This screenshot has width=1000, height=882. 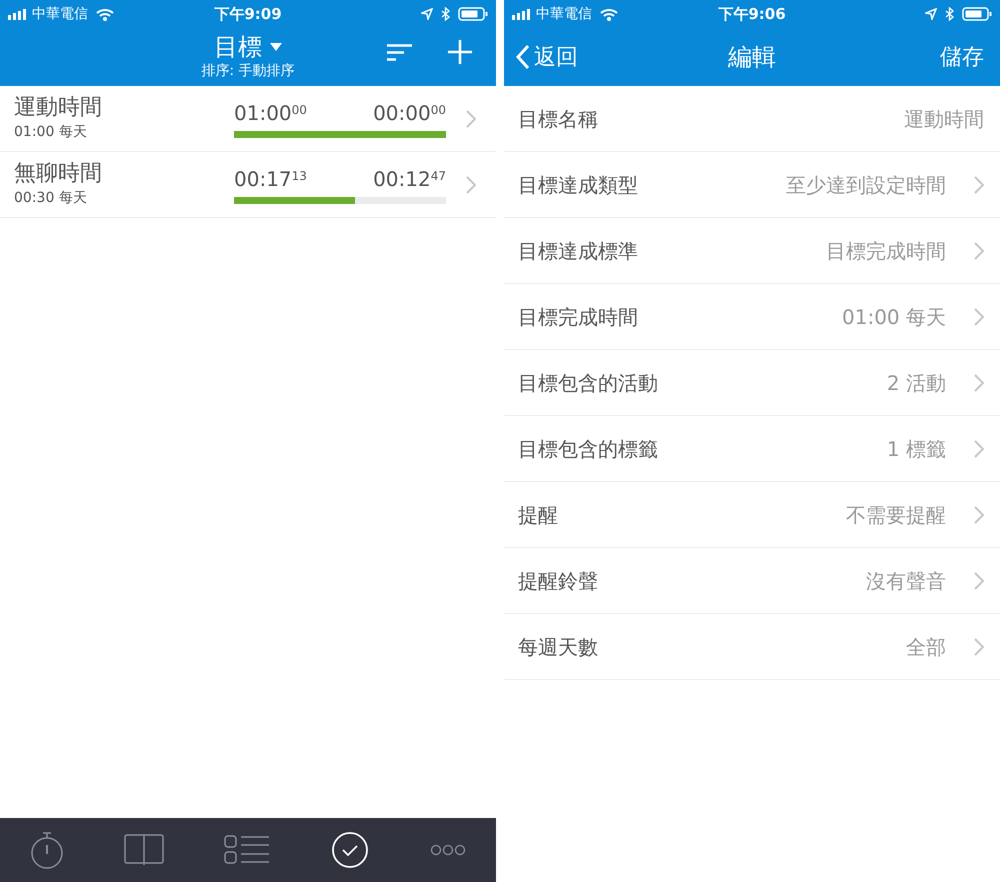 What do you see at coordinates (752, 317) in the screenshot?
I see `settings-row: 目標完成時間 01:00 每天` at bounding box center [752, 317].